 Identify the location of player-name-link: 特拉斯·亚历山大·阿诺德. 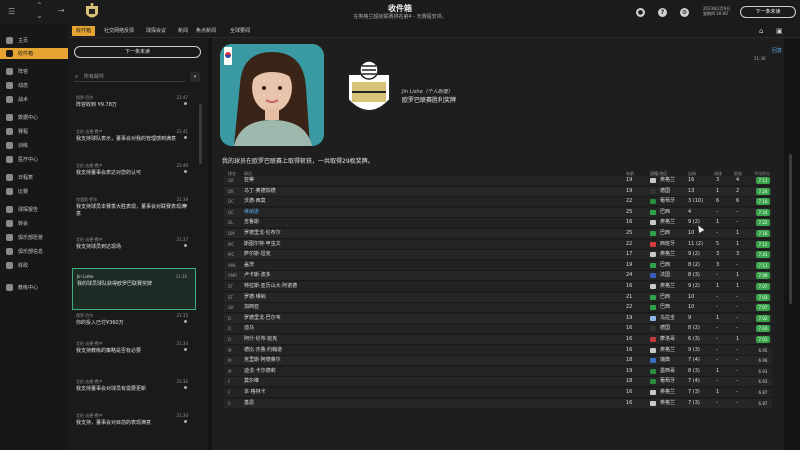
(270, 286).